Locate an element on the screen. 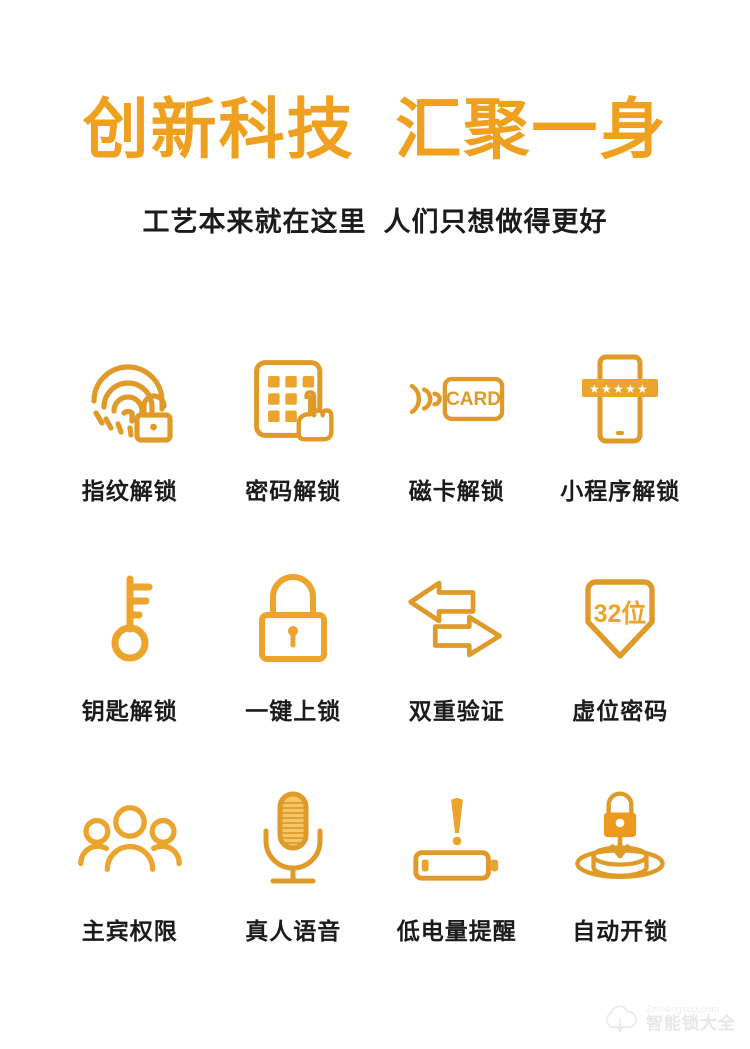 This screenshot has width=750, height=1049. dual-arrows-icon is located at coordinates (457, 619).